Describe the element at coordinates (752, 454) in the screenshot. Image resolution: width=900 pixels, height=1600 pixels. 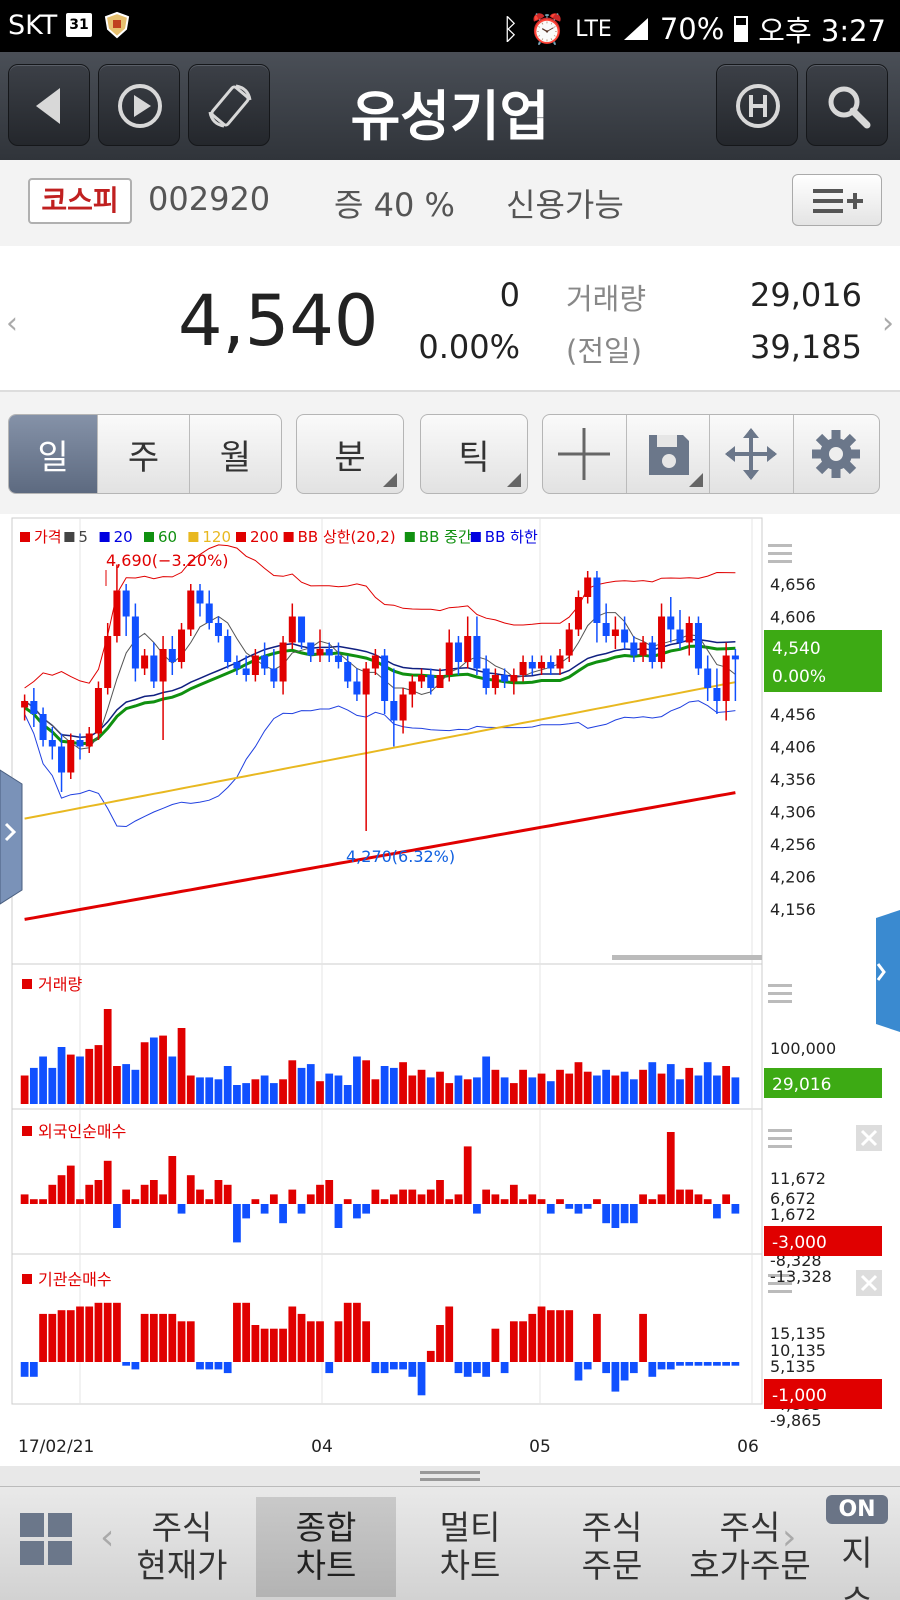
I see `move-button` at that location.